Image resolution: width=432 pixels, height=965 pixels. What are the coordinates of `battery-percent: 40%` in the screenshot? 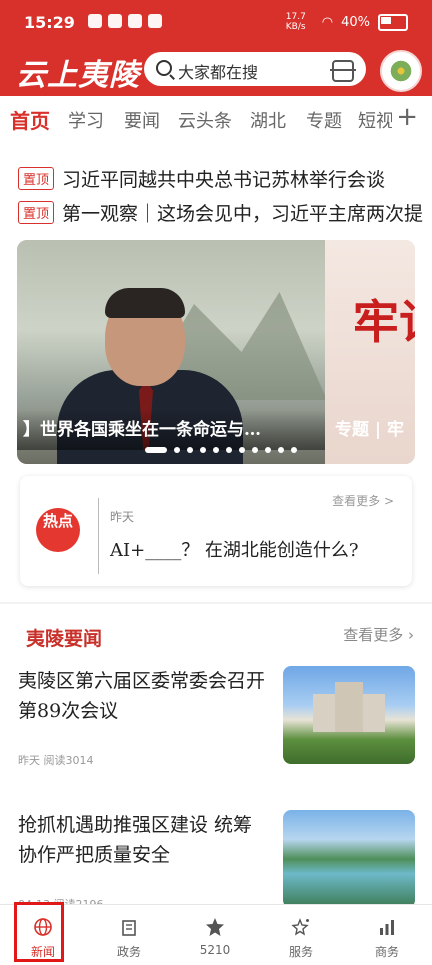 It's located at (355, 22).